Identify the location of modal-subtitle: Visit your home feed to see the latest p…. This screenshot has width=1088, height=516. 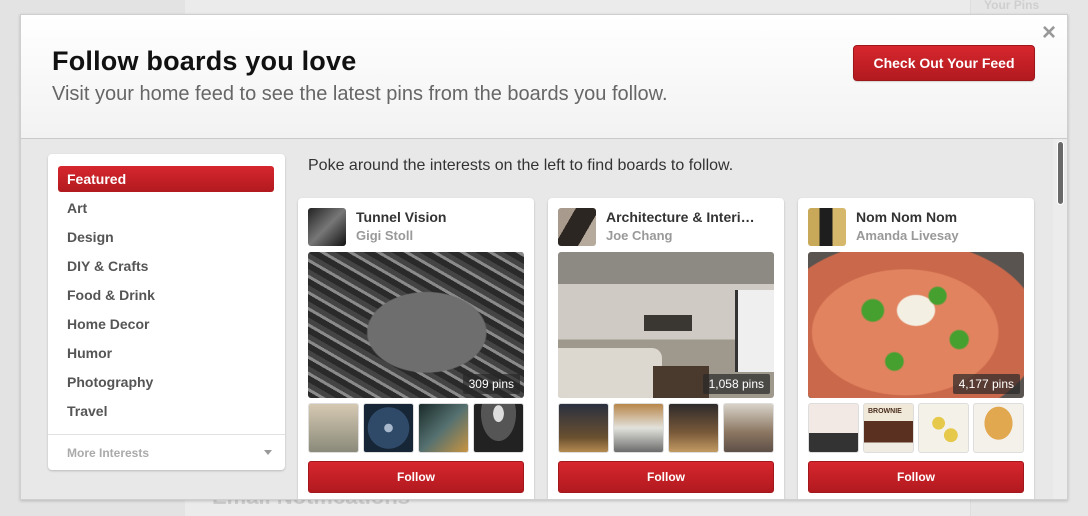
(360, 94).